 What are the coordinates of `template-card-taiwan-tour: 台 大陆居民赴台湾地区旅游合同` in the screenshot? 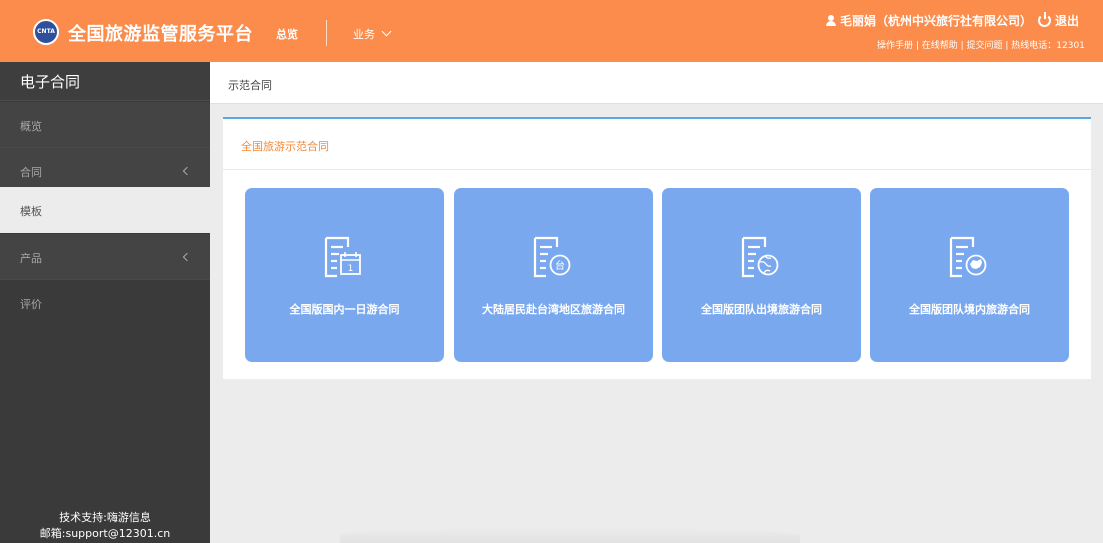 It's located at (553, 275).